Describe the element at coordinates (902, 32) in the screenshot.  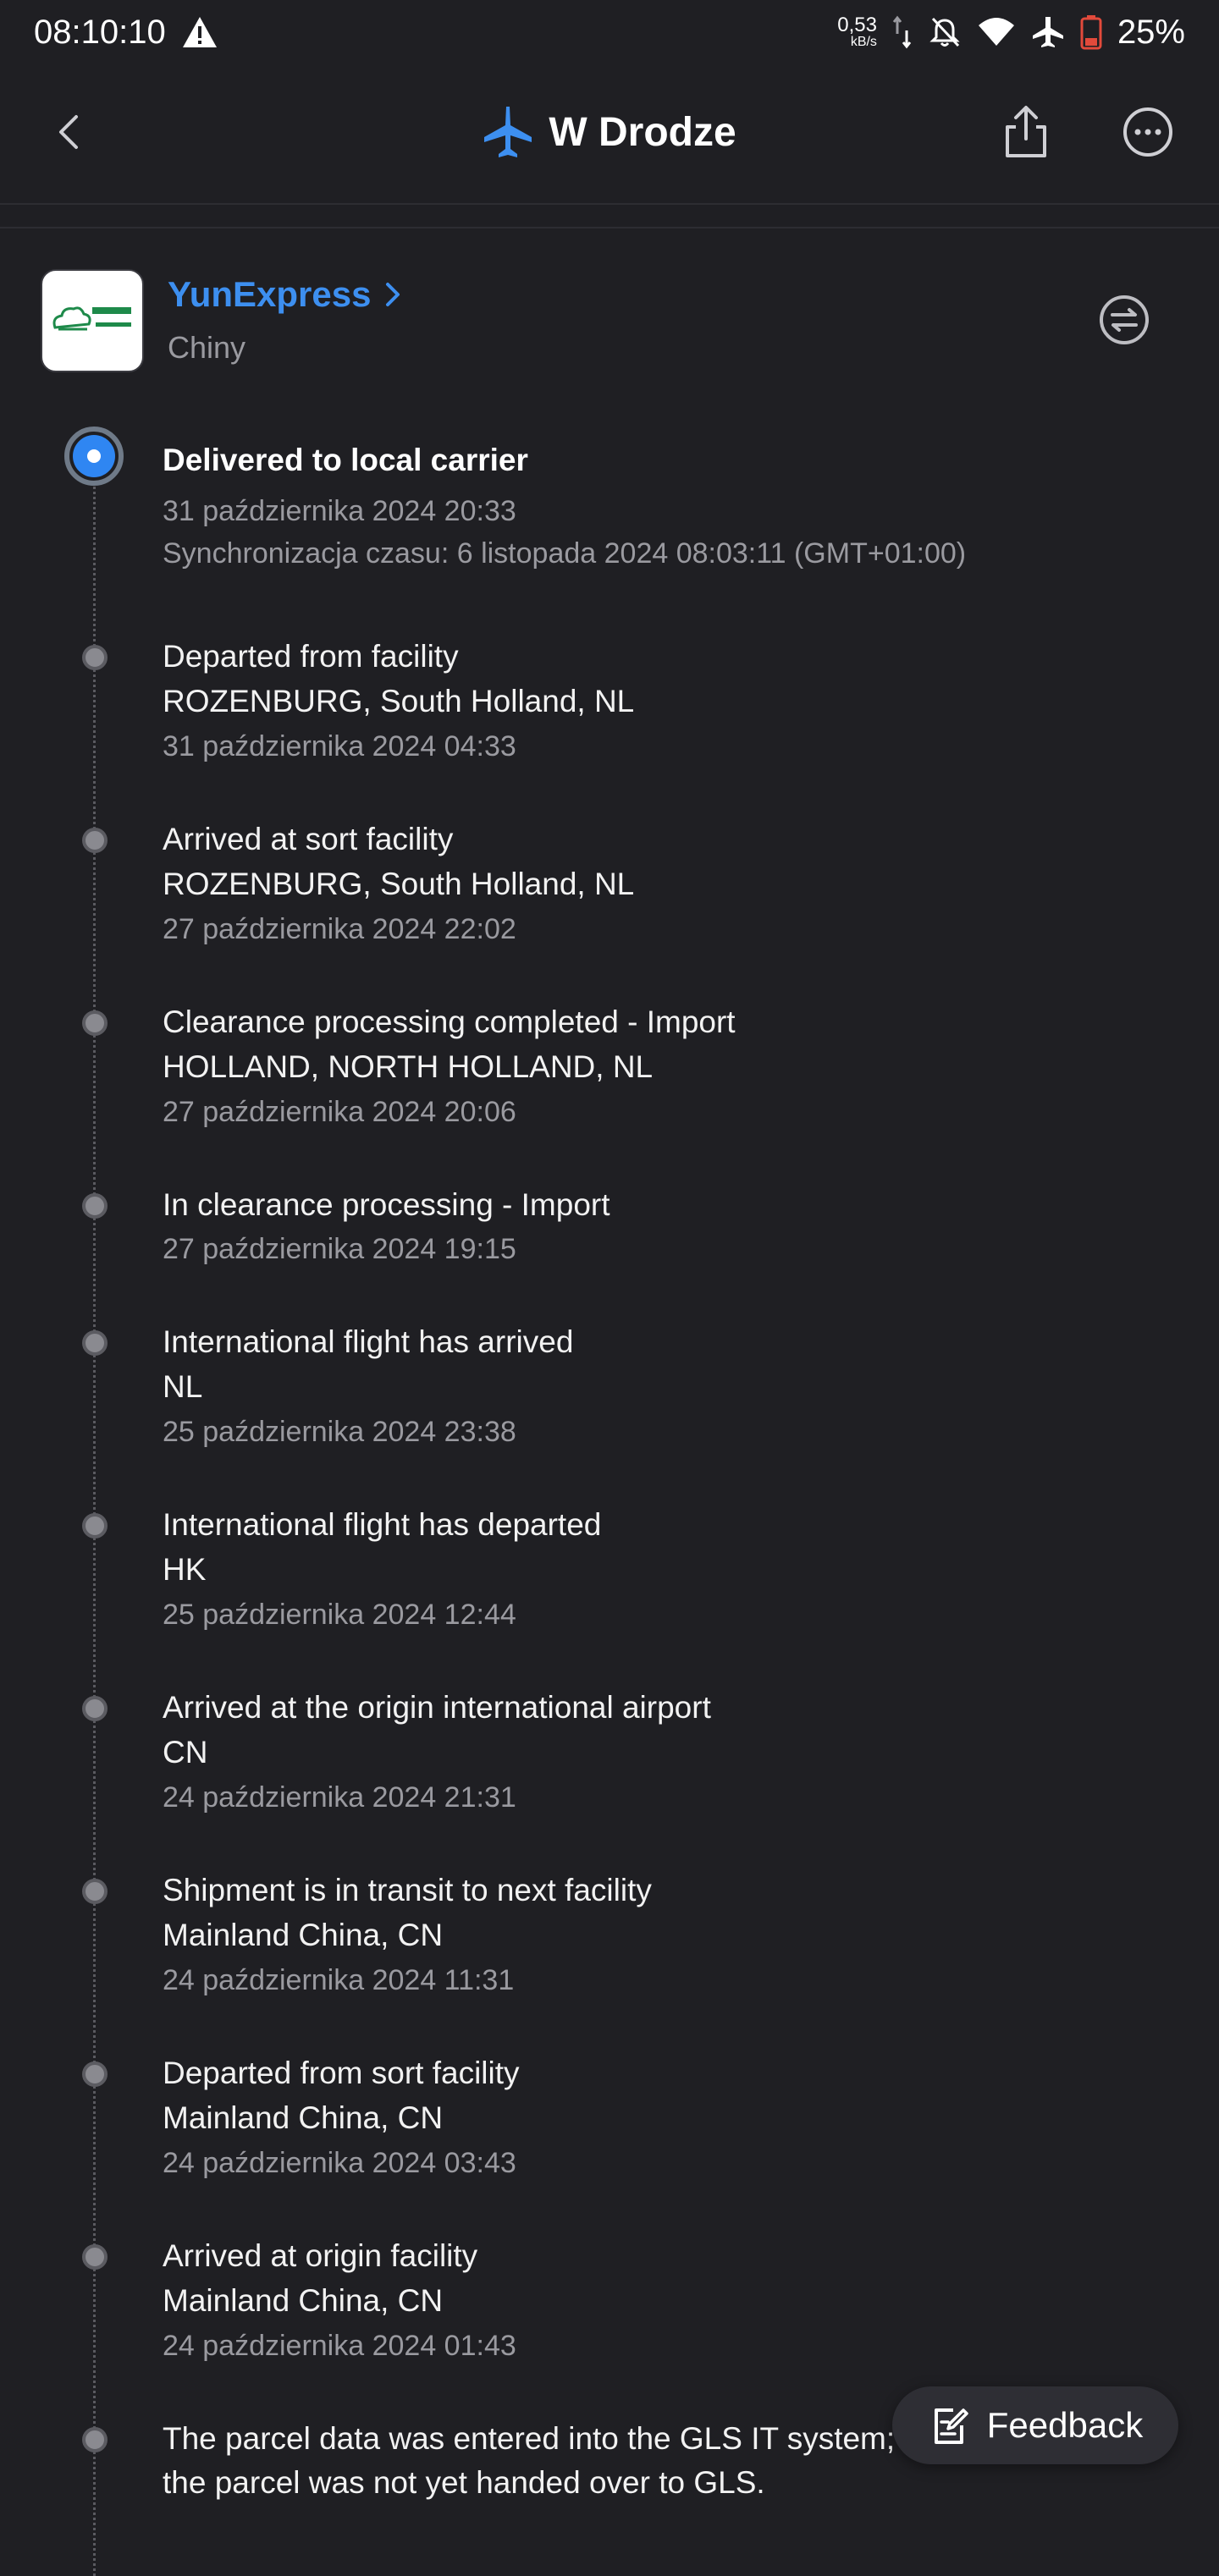
I see `data-transfer-icon` at that location.